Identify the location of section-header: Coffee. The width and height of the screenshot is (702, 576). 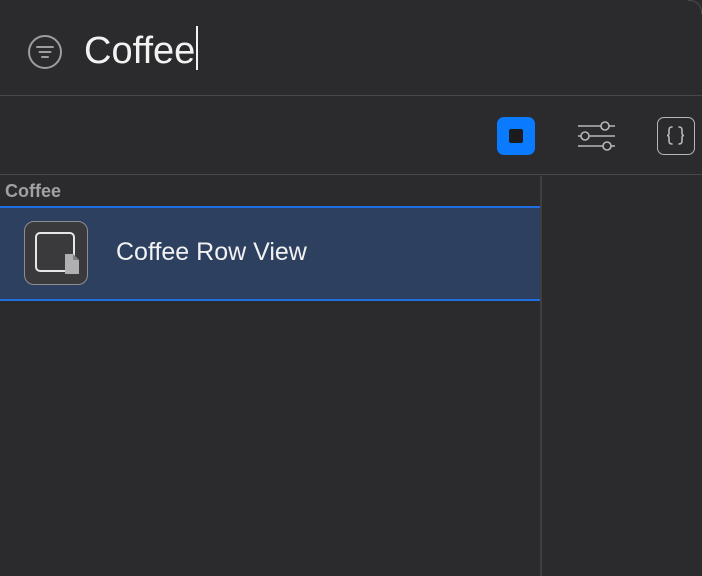
(33, 191).